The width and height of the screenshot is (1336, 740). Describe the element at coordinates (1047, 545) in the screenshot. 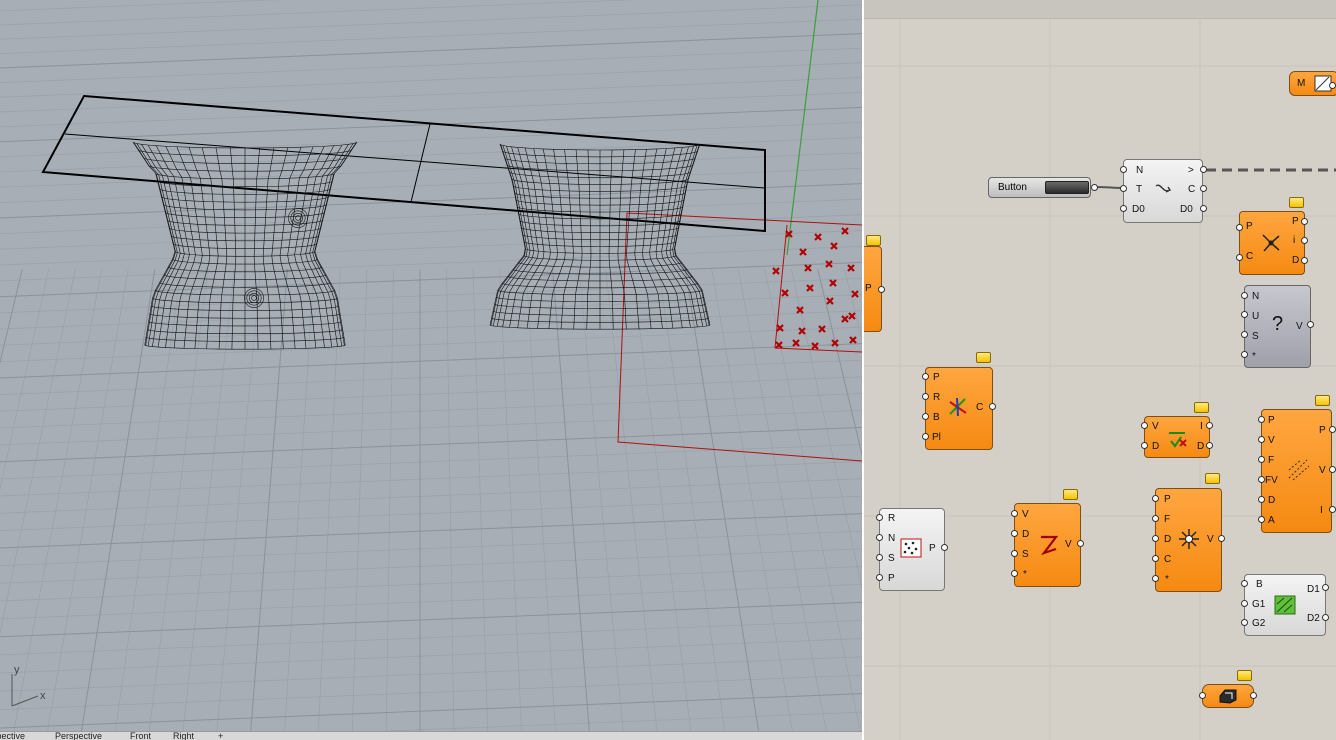

I see `vector-field-component: V D S * V` at that location.